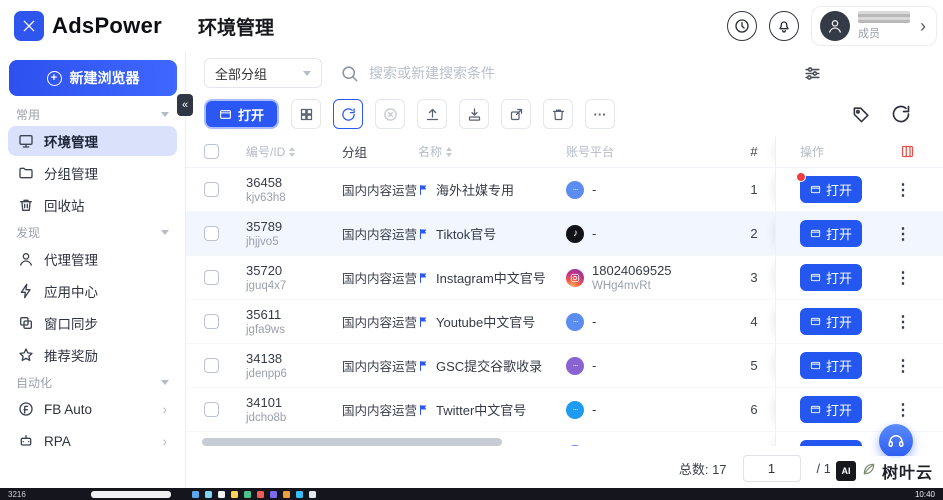 Image resolution: width=943 pixels, height=500 pixels. I want to click on trash-icon, so click(26, 205).